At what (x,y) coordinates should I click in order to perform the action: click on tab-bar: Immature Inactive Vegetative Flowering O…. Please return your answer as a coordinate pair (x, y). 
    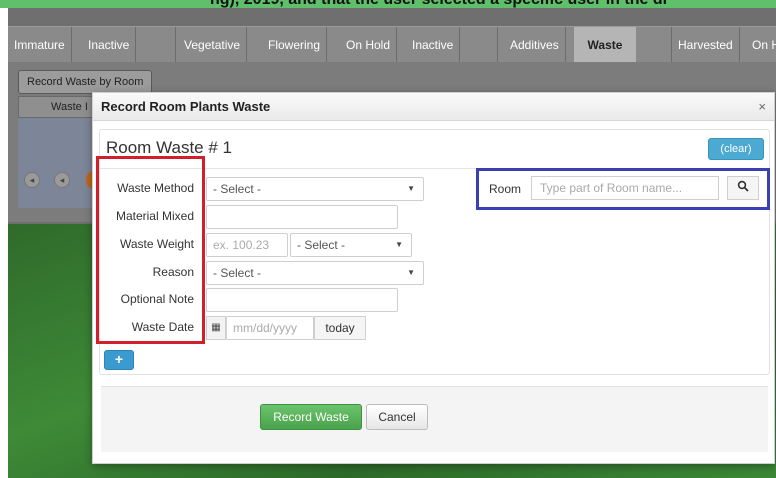
    Looking at the image, I should click on (392, 44).